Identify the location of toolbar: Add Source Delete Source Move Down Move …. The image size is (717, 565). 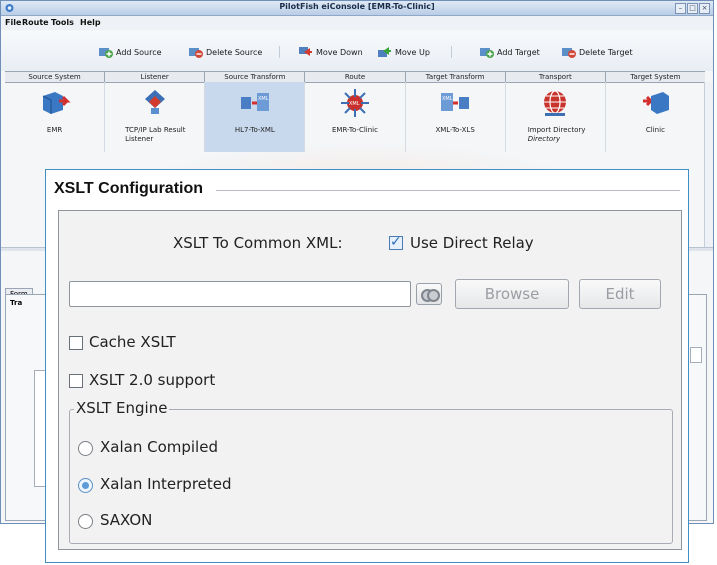
(357, 51).